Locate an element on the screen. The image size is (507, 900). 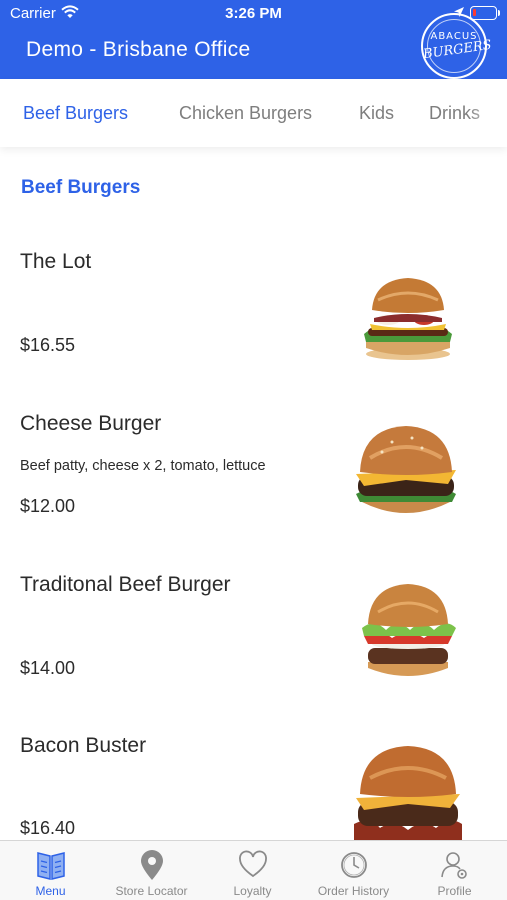
item-price: $14.00 is located at coordinates (48, 668).